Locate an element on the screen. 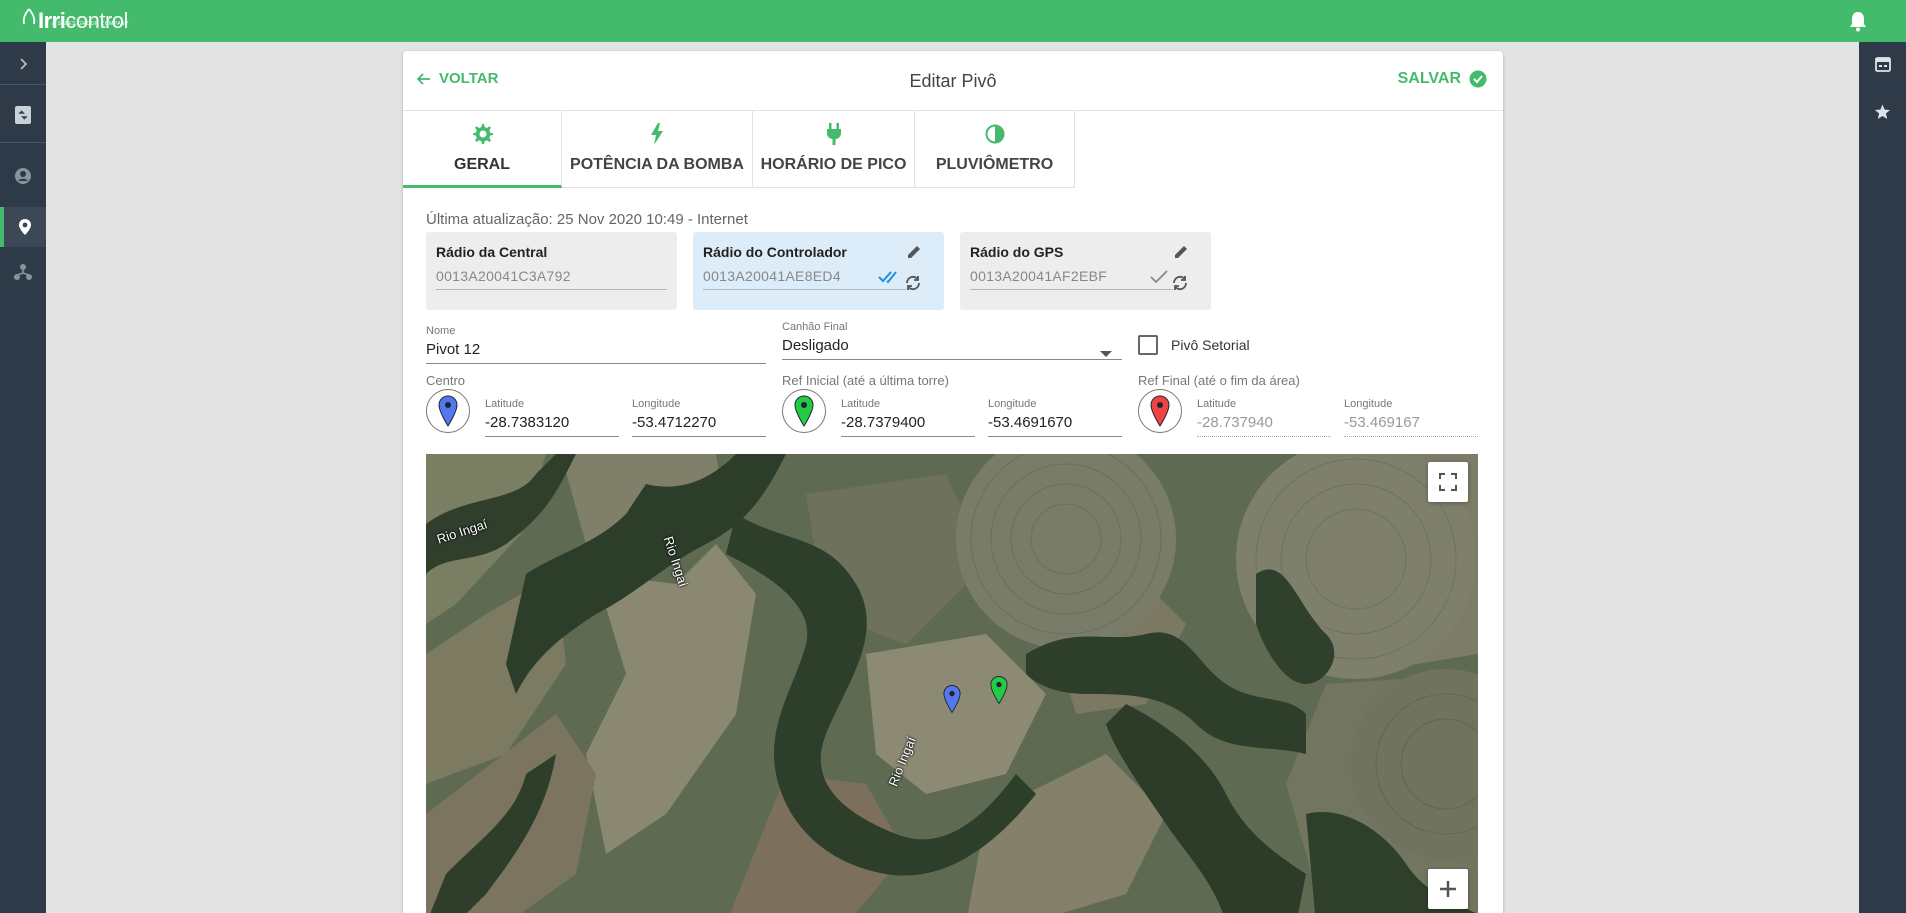 This screenshot has width=1906, height=913. expand-sidebar-button is located at coordinates (23, 64).